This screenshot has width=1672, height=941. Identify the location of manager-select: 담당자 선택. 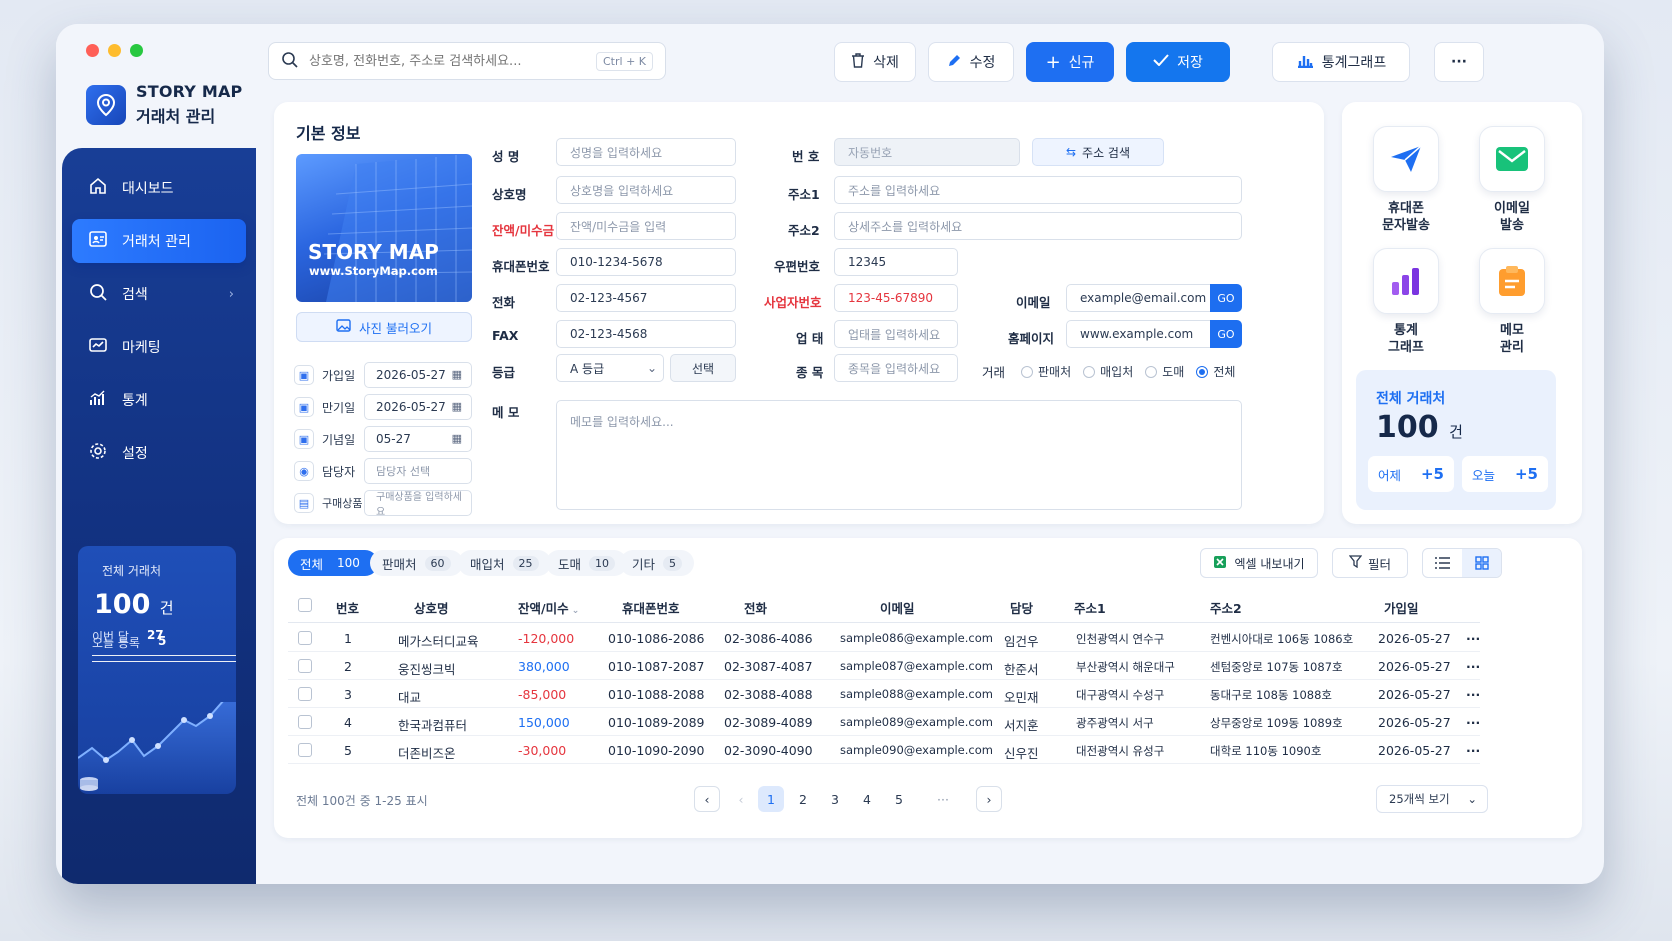
(418, 471).